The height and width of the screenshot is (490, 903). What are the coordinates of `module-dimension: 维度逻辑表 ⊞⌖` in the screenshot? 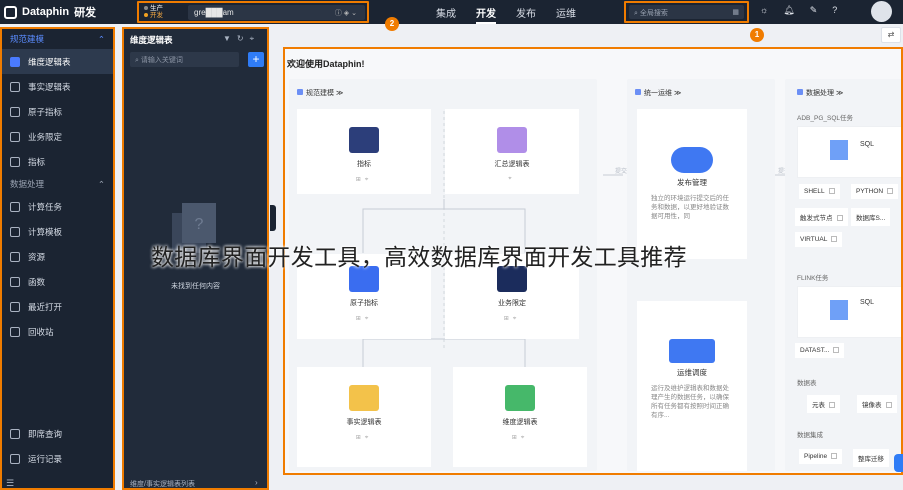 It's located at (520, 417).